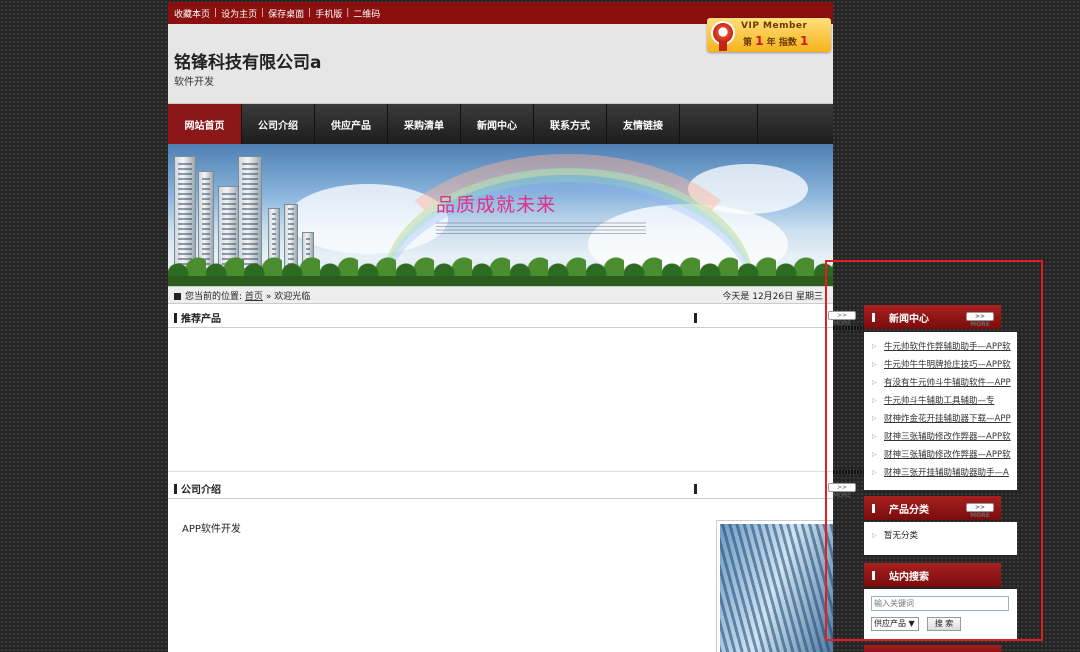 This screenshot has width=1080, height=652. What do you see at coordinates (292, 296) in the screenshot?
I see `breadcrumb-current: 欢迎光临` at bounding box center [292, 296].